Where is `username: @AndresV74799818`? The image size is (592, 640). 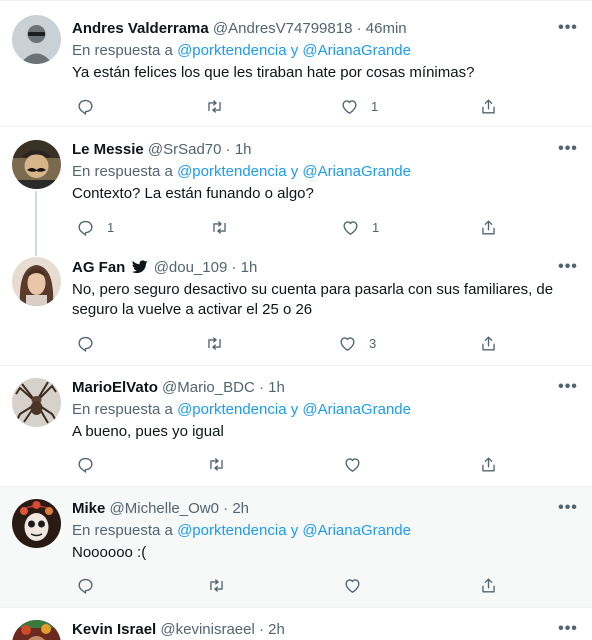
username: @AndresV74799818 is located at coordinates (283, 28).